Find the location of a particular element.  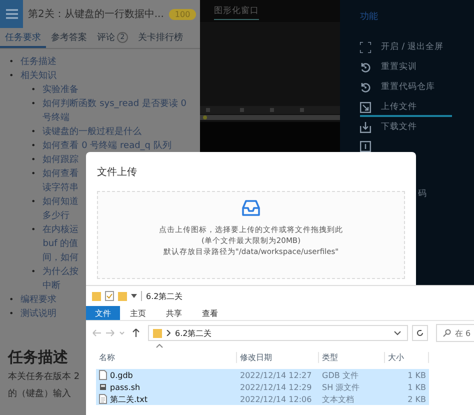

file-row: 第二关.txt 2022/12/14 12:06 文本文档 2 KB is located at coordinates (262, 399).